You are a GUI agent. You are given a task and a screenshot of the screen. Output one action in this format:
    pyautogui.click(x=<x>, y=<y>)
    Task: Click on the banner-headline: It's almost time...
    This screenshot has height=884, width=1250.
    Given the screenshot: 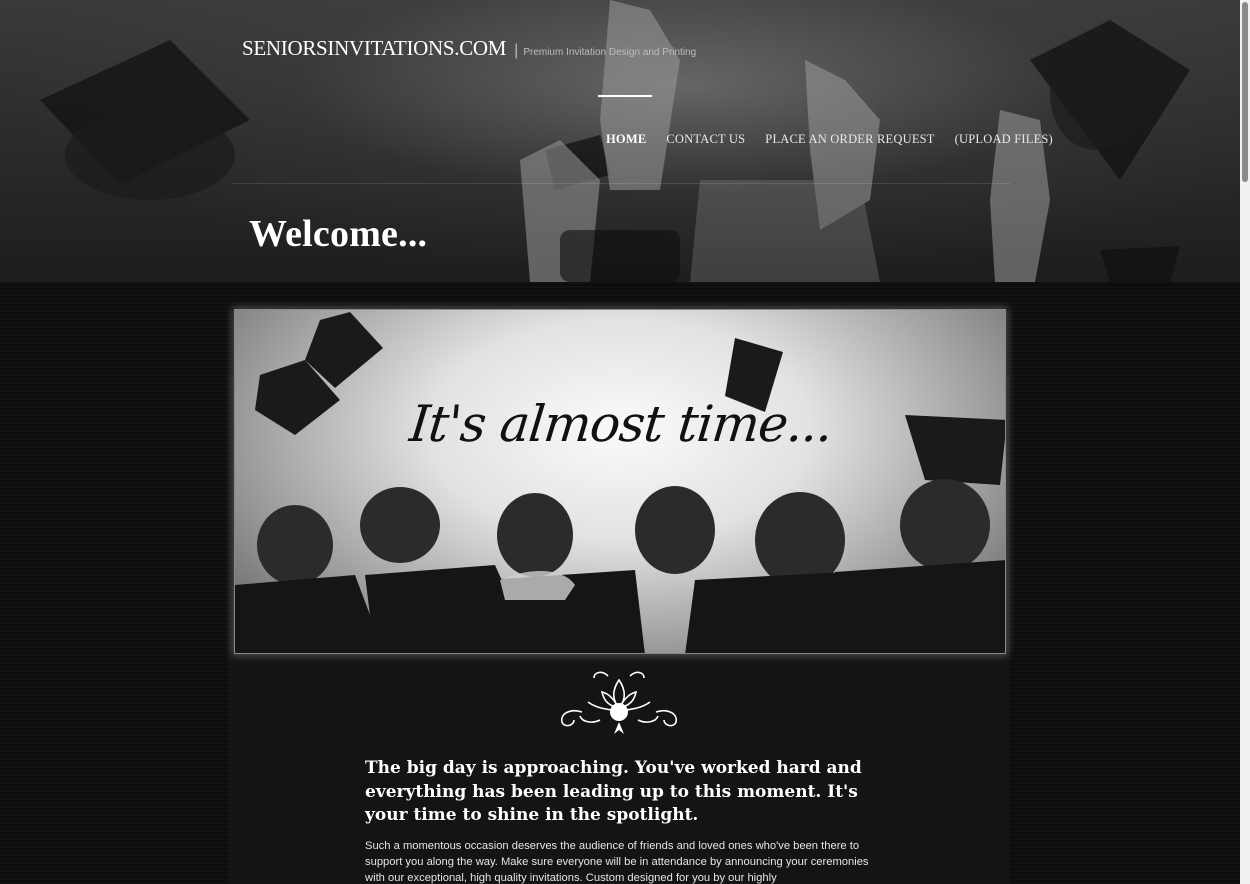 What is the action you would take?
    pyautogui.click(x=621, y=424)
    